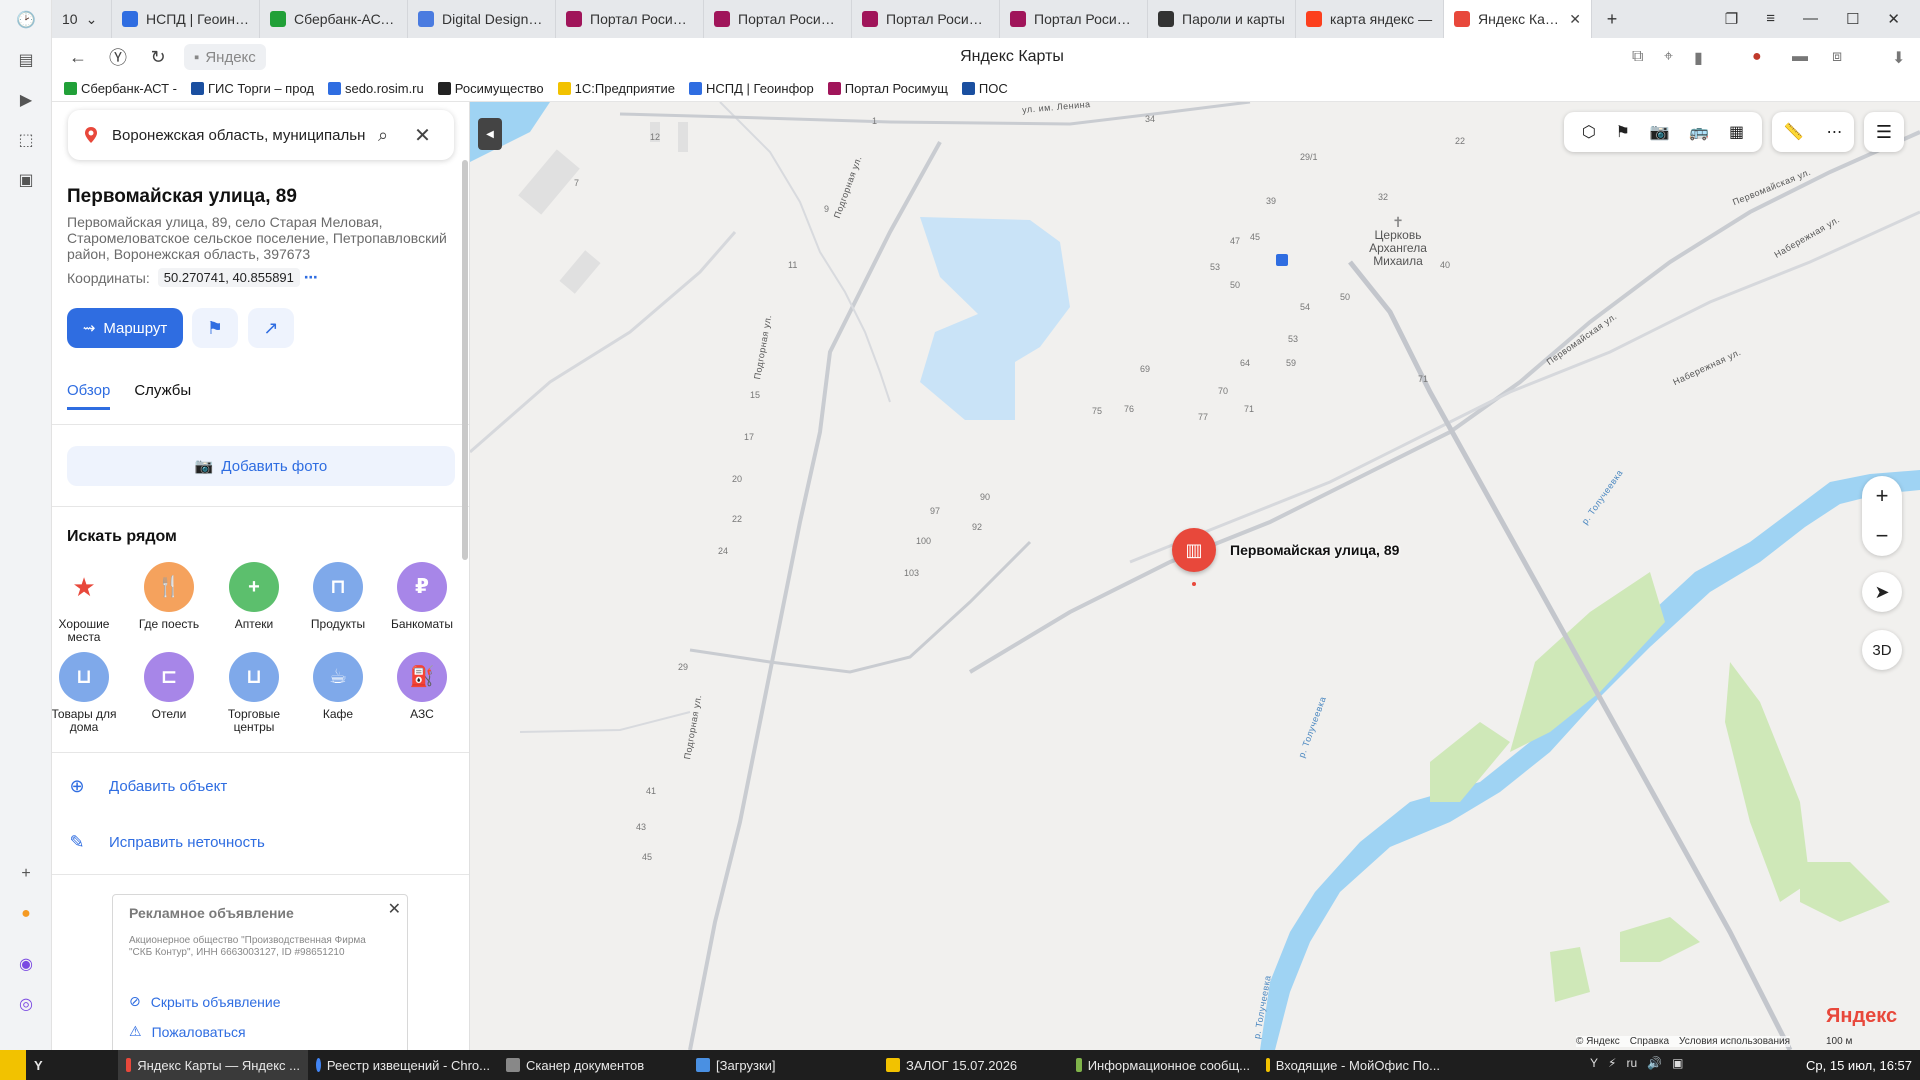 The image size is (1920, 1080). Describe the element at coordinates (118, 57) in the screenshot. I see `yandex-home-icon: Ⓨ` at that location.